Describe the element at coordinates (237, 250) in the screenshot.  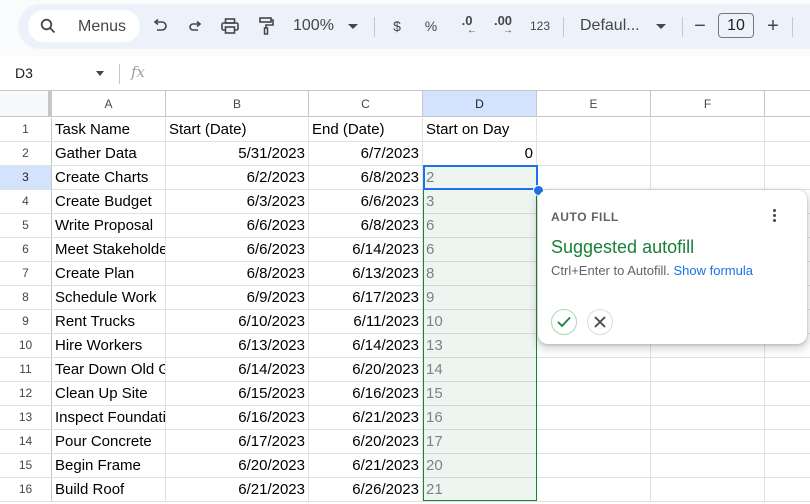
I see `cell-b6: 6/6/2023` at that location.